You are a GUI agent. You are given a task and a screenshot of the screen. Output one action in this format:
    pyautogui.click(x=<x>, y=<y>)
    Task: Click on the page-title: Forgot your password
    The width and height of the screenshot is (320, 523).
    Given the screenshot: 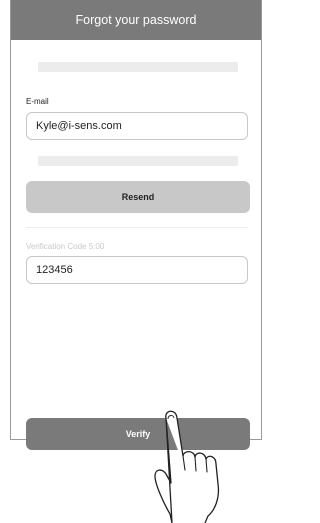 What is the action you would take?
    pyautogui.click(x=136, y=20)
    